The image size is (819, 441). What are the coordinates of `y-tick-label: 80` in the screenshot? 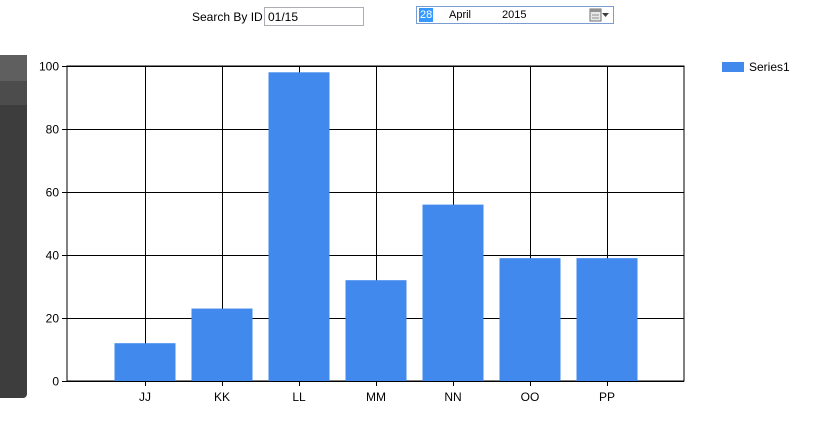 It's located at (53, 130).